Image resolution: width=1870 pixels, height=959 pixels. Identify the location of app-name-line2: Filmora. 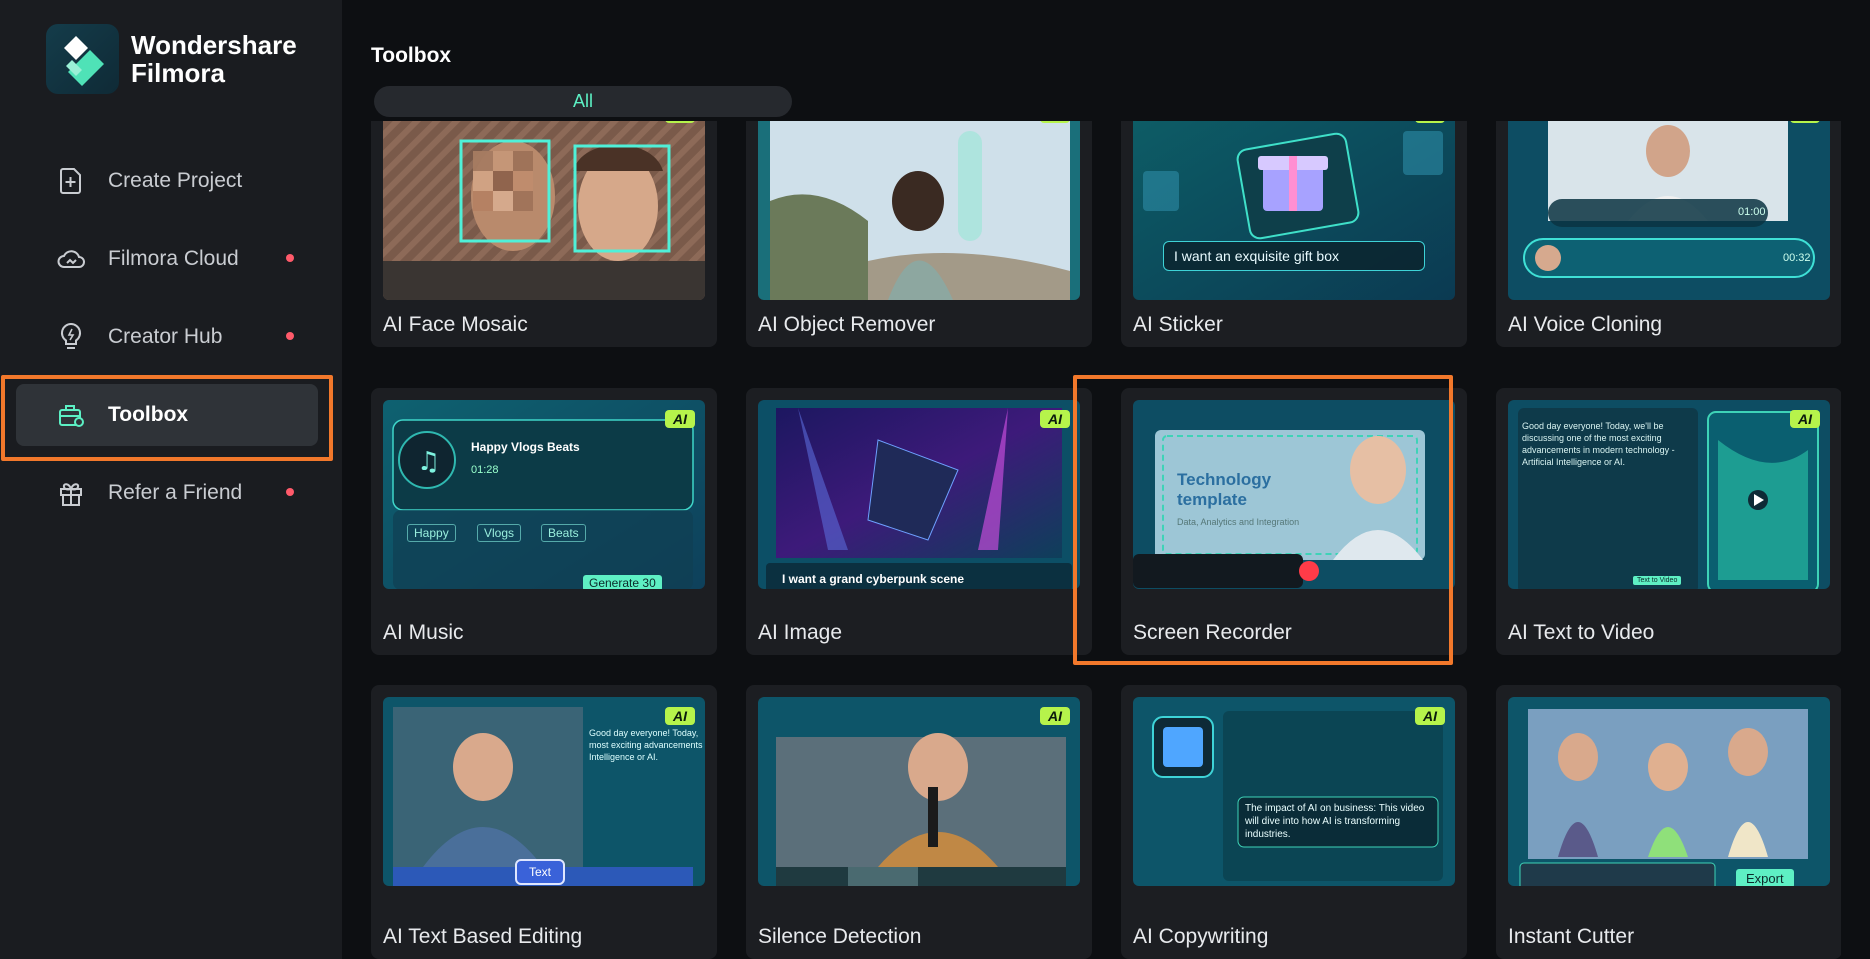
(178, 73).